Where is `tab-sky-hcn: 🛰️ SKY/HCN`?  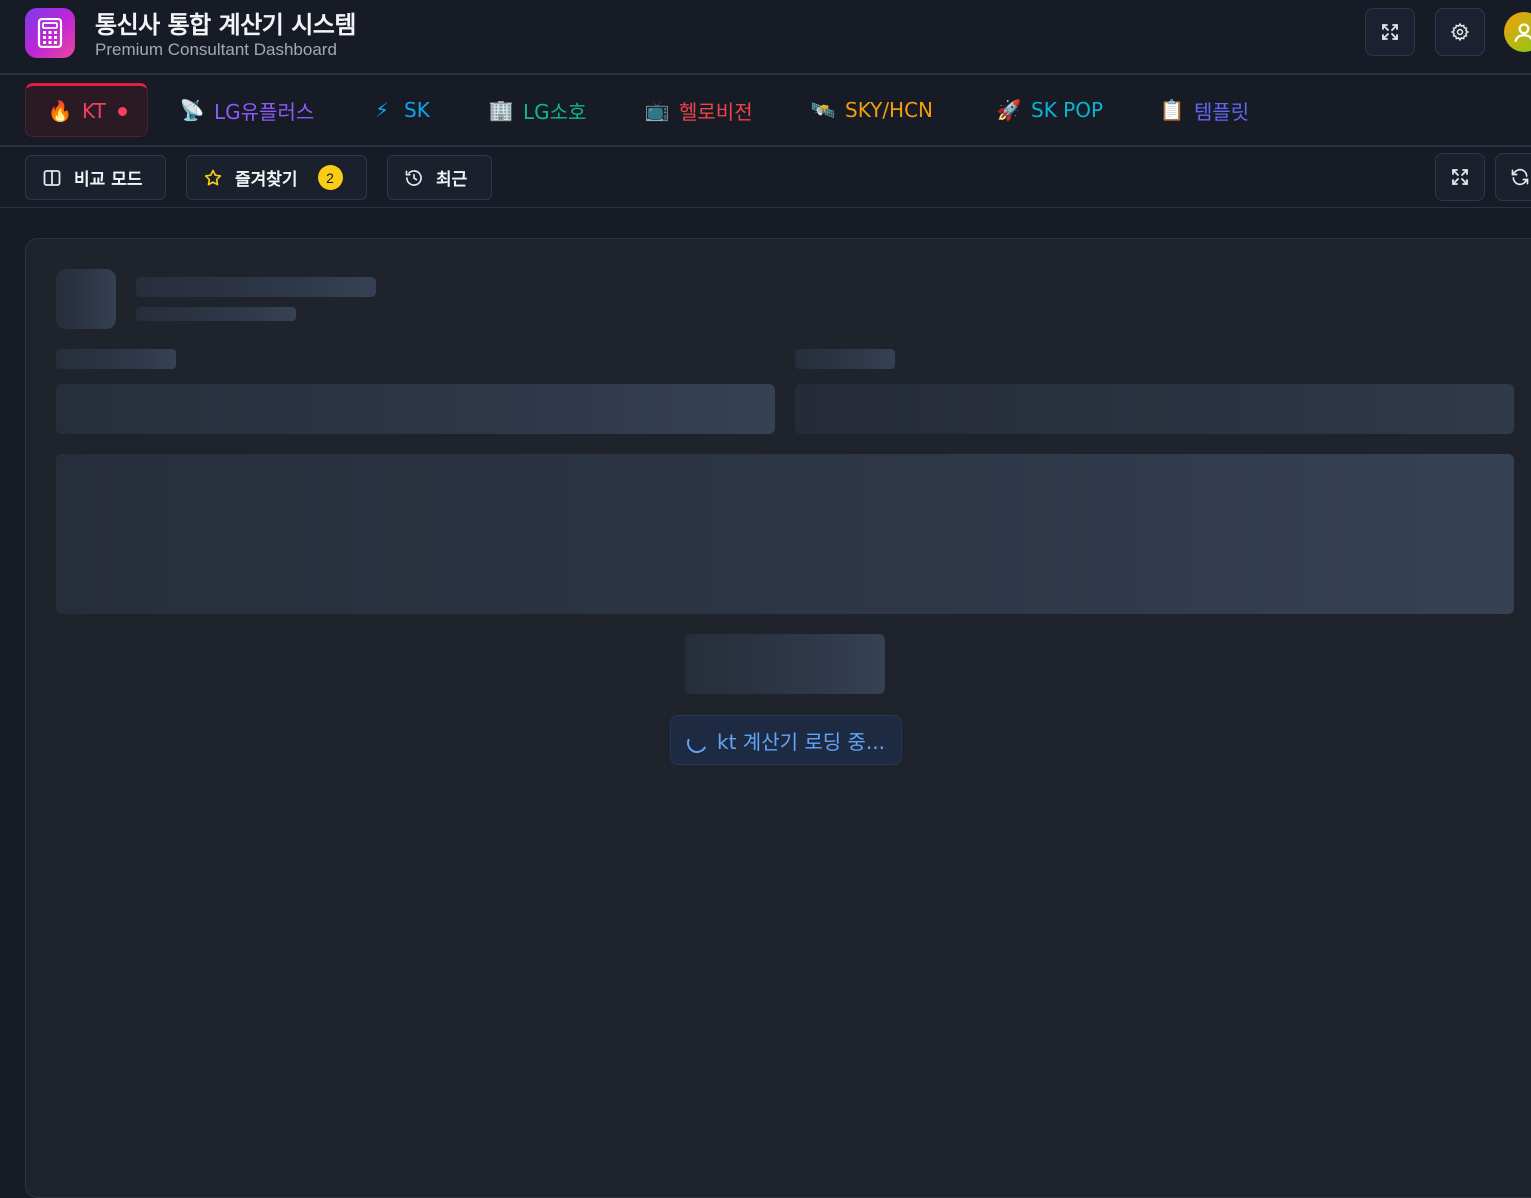 tab-sky-hcn: 🛰️ SKY/HCN is located at coordinates (872, 110).